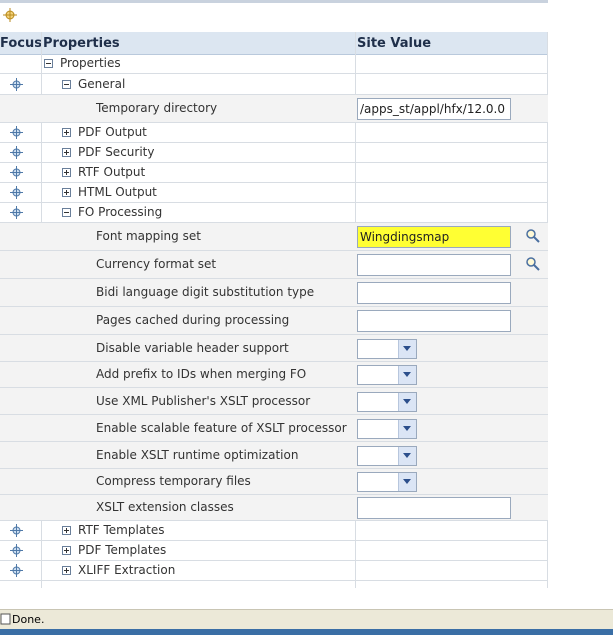 The image size is (613, 635). Describe the element at coordinates (116, 152) in the screenshot. I see `property-label: PDF Security` at that location.